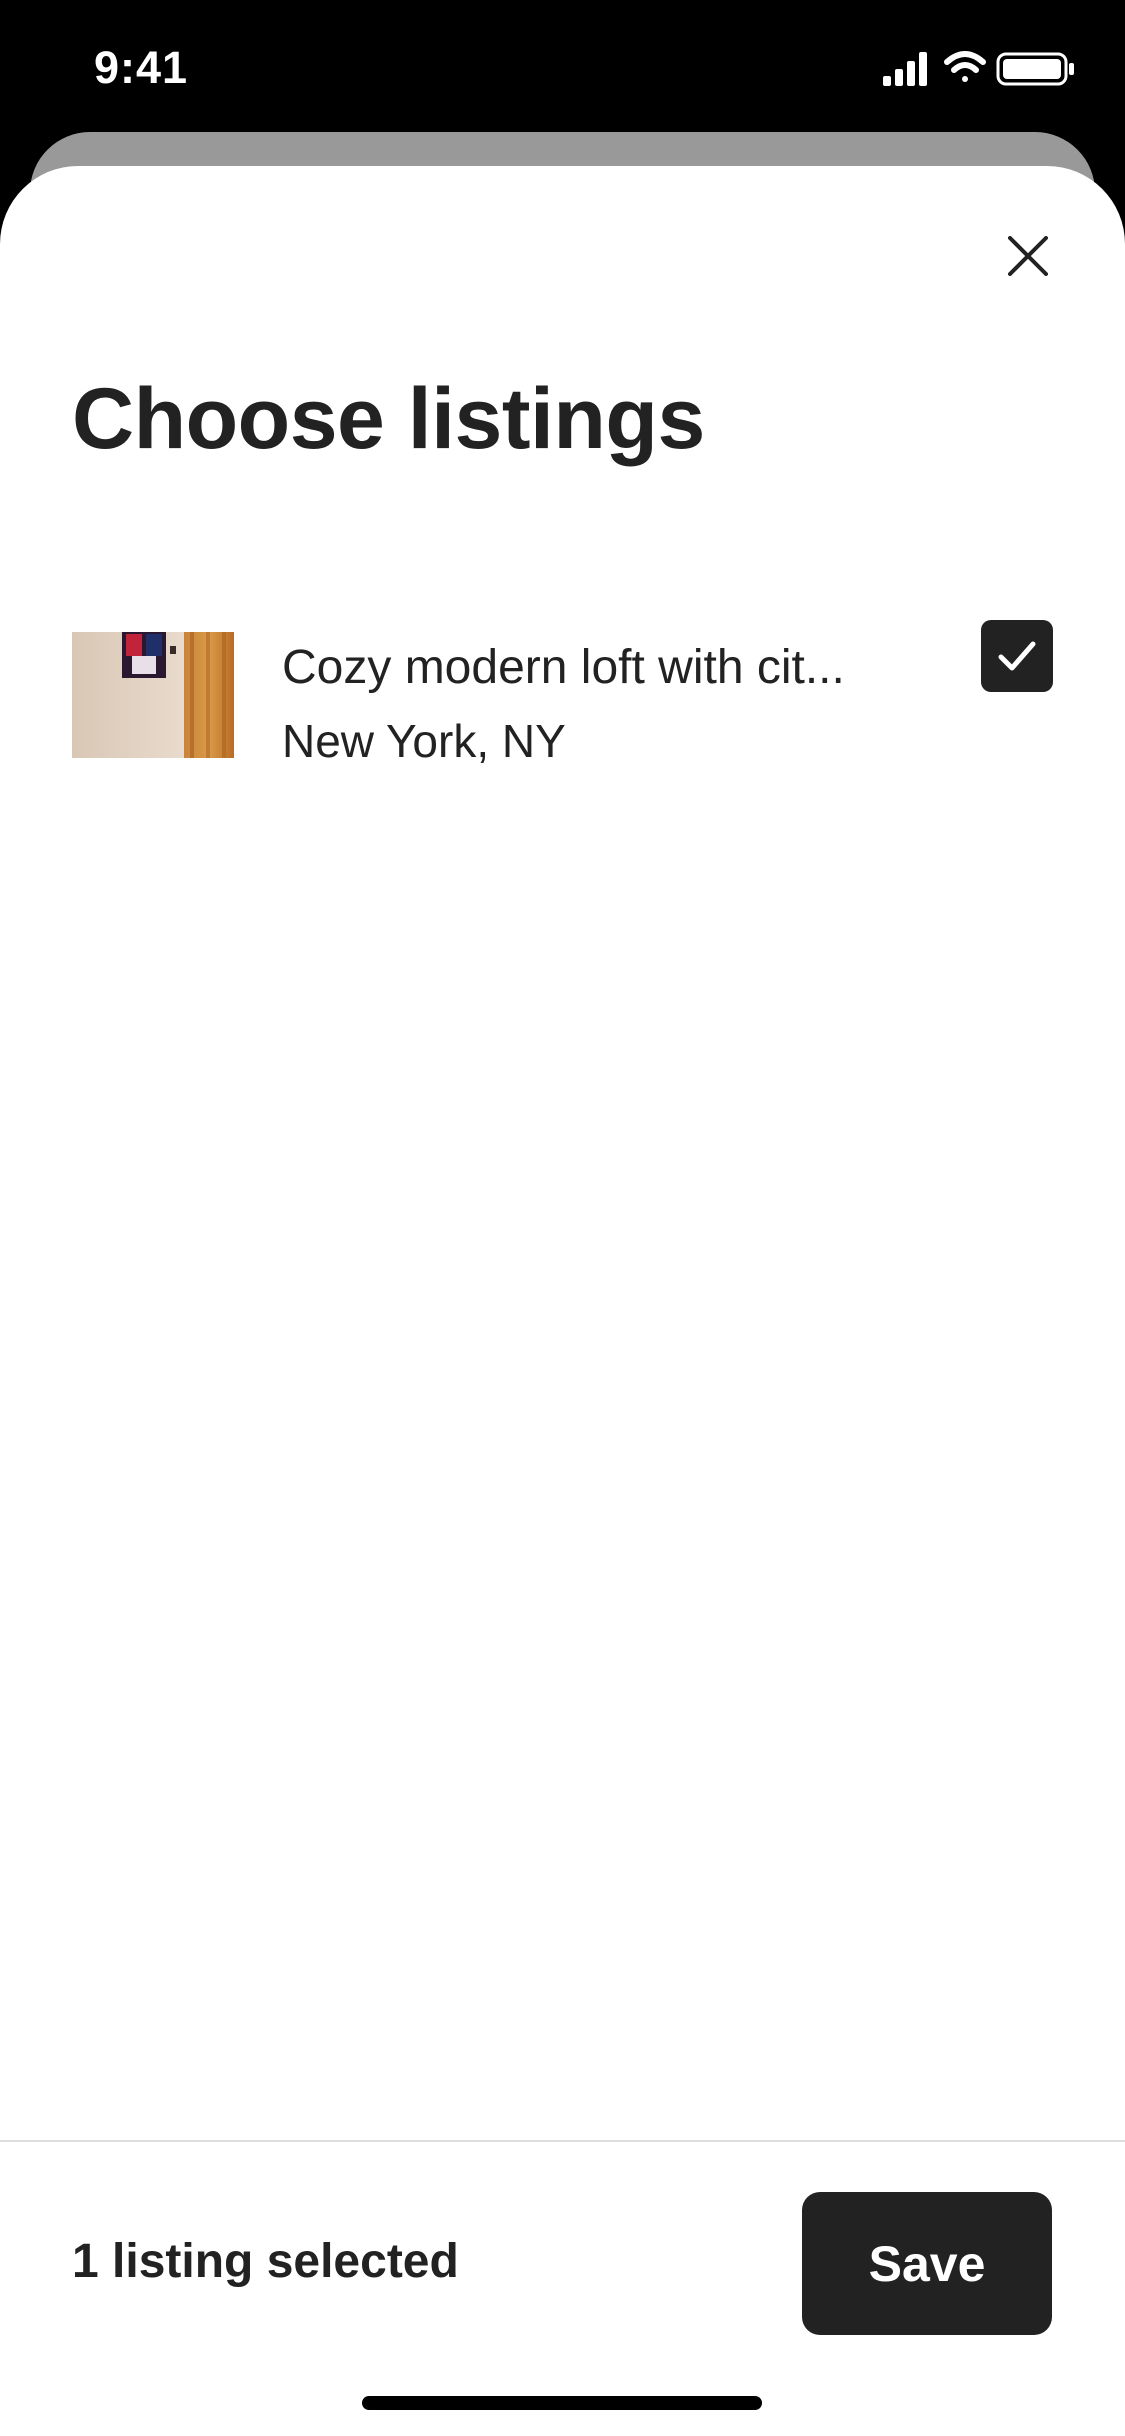  I want to click on listing-photo, so click(153, 695).